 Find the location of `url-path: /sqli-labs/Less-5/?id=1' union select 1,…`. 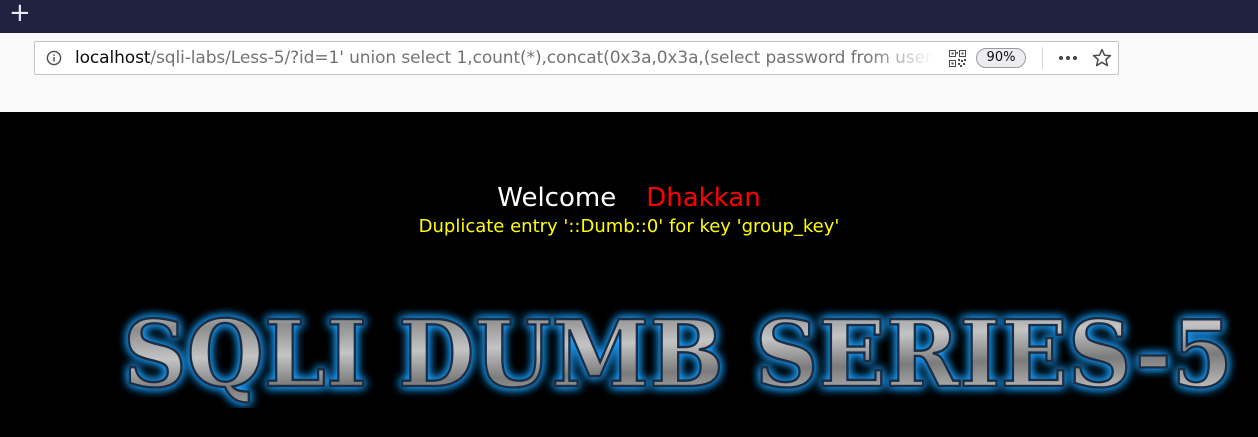

url-path: /sqli-labs/Less-5/?id=1' union select 1,… is located at coordinates (542, 58).